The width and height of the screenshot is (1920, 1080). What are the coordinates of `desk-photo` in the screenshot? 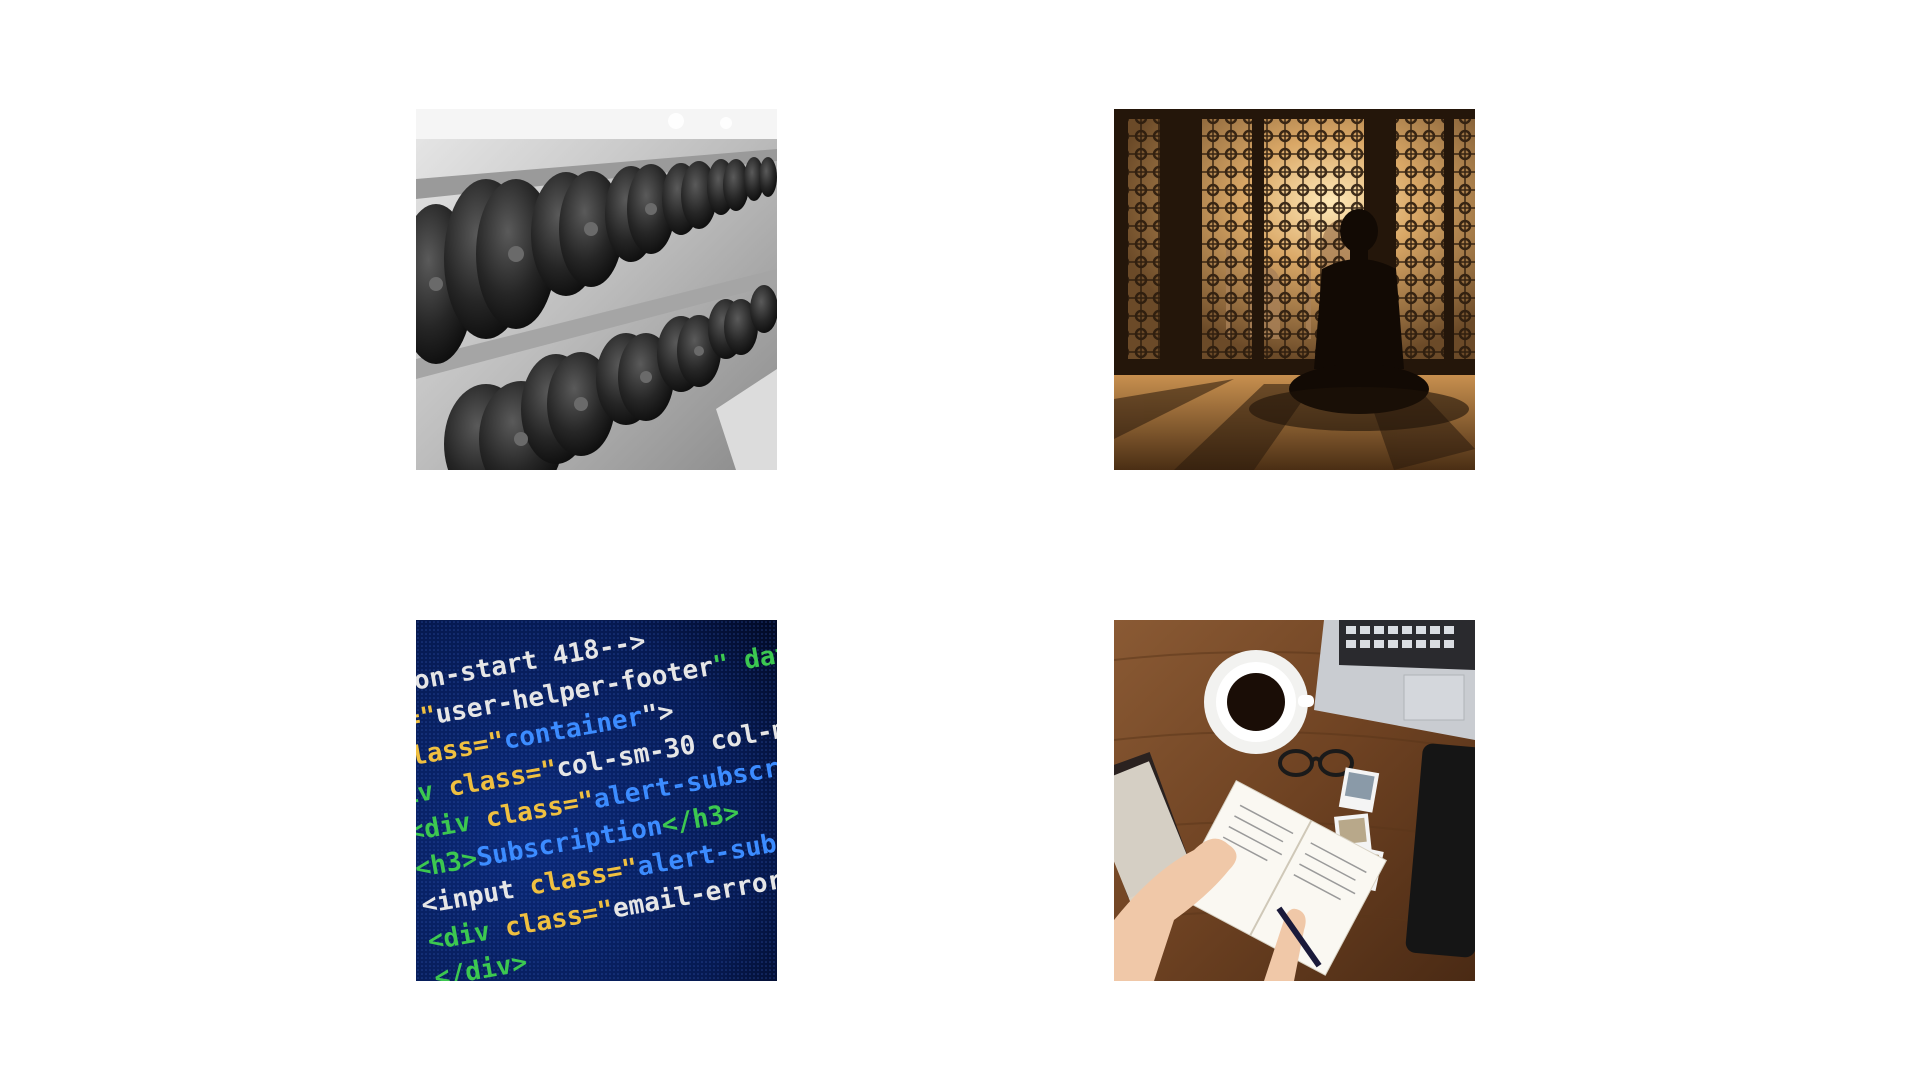 It's located at (1294, 800).